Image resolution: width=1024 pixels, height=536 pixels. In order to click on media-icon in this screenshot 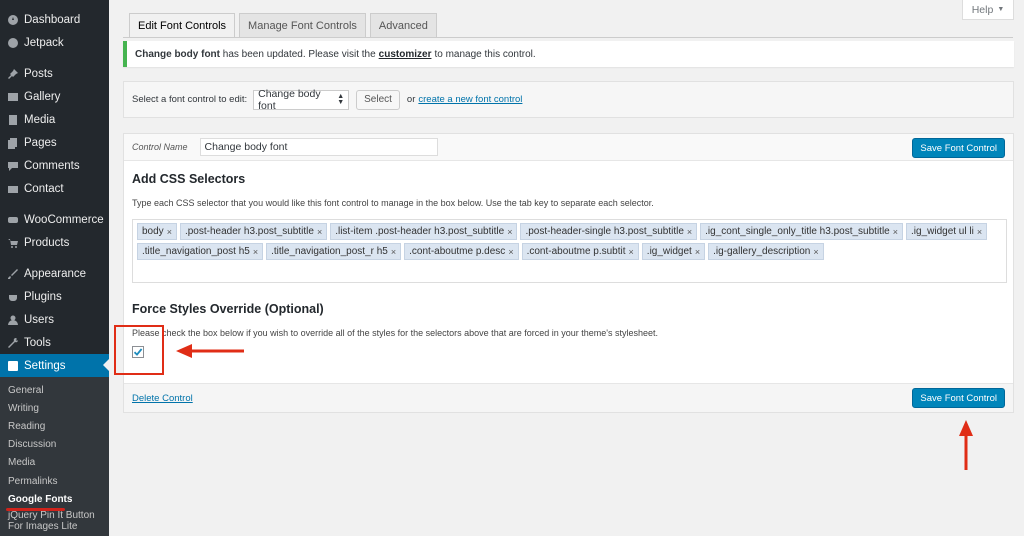, I will do `click(13, 120)`.